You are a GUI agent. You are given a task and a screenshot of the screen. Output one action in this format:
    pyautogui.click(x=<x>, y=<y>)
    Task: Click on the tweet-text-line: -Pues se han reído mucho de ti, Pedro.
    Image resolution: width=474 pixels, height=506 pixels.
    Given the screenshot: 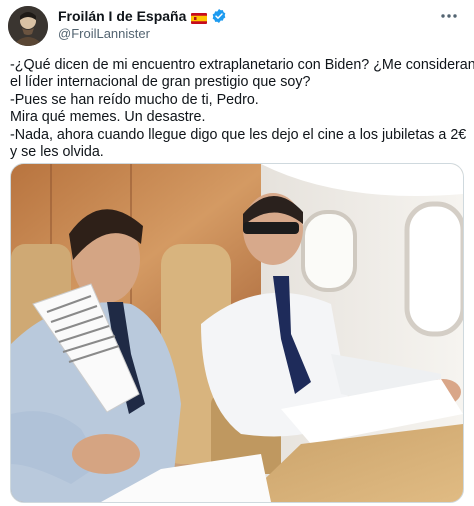 What is the action you would take?
    pyautogui.click(x=134, y=99)
    